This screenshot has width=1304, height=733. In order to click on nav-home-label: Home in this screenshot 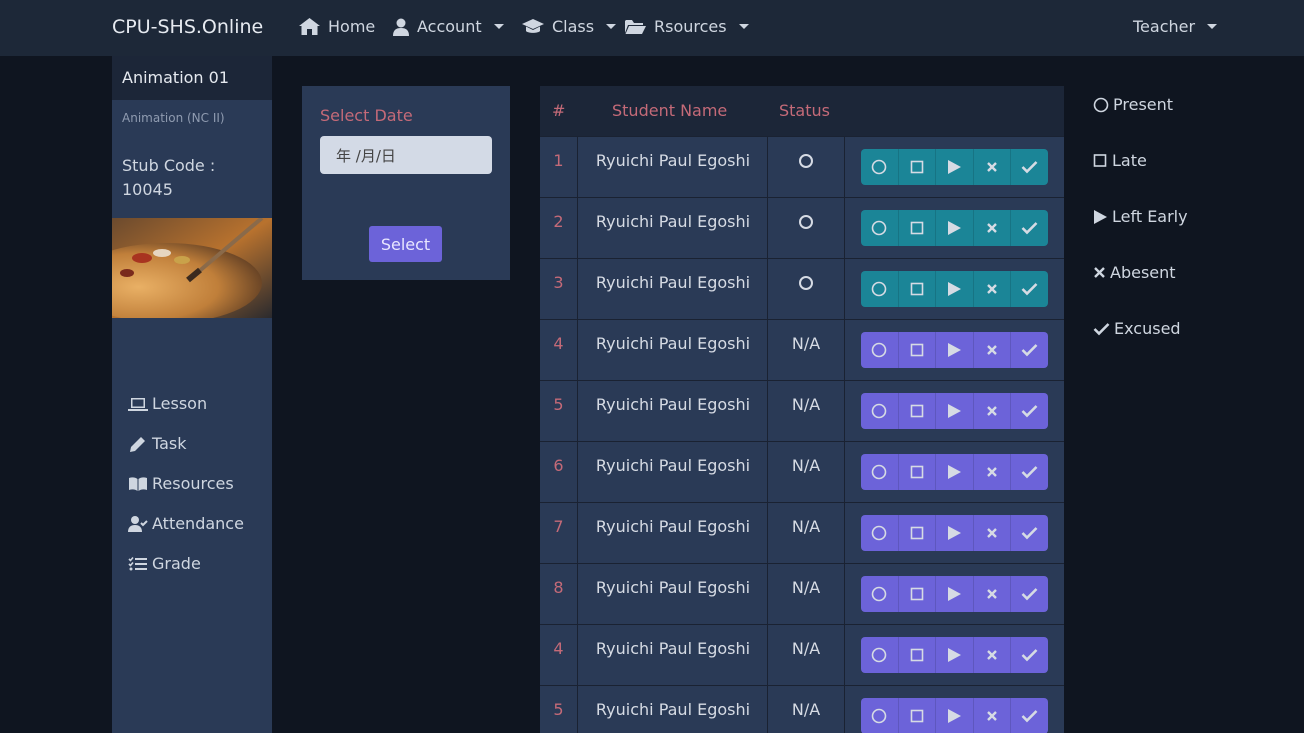, I will do `click(352, 26)`.